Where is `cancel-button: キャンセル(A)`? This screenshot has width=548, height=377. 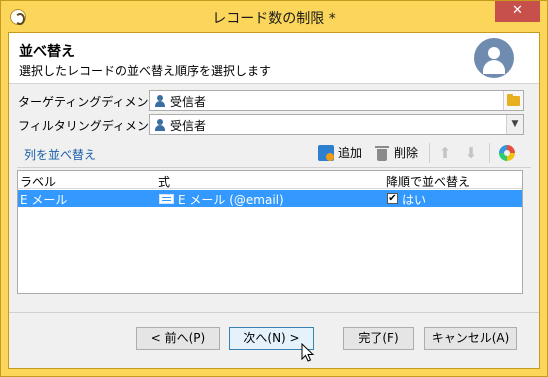
cancel-button: キャンセル(A) is located at coordinates (470, 338).